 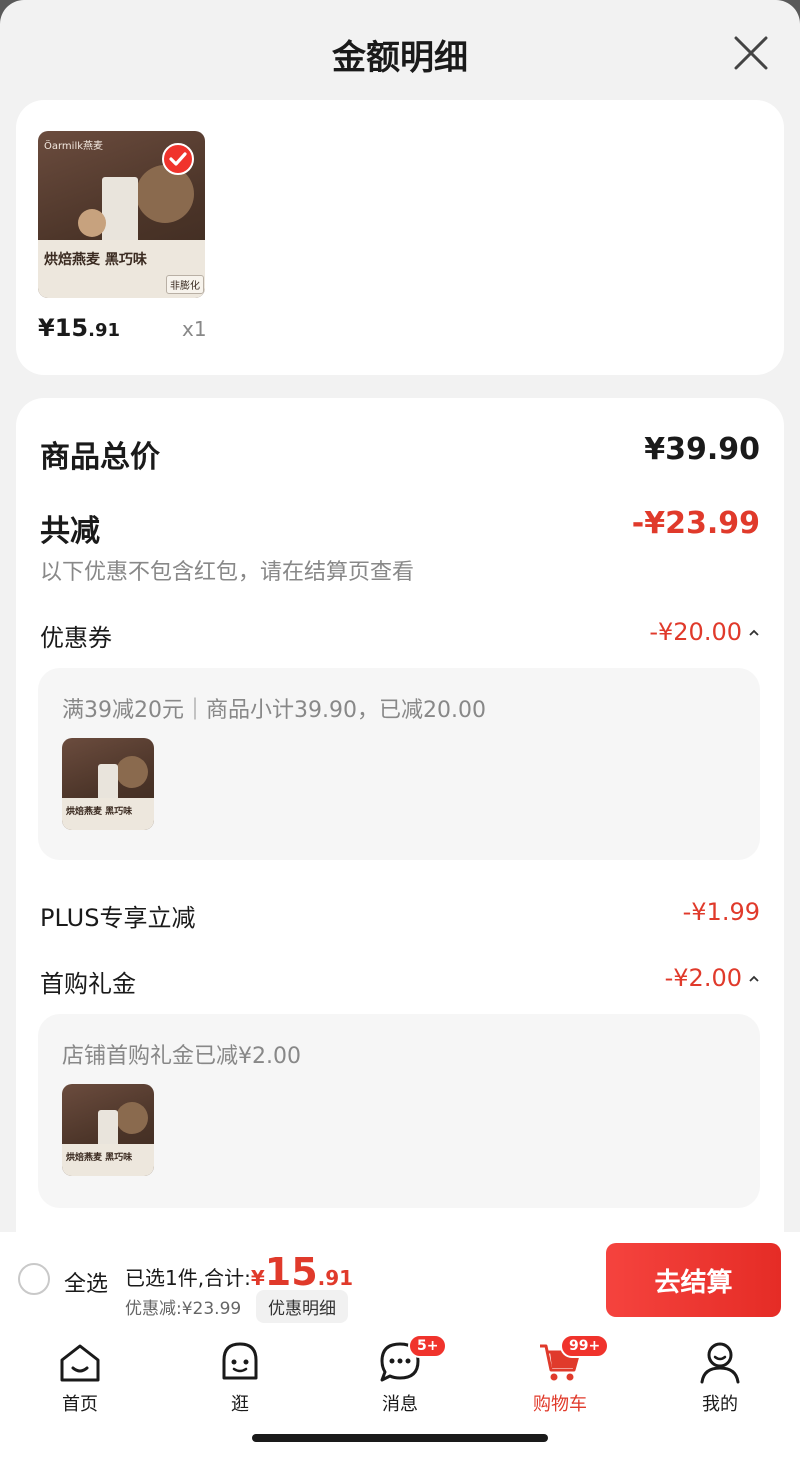 What do you see at coordinates (183, 1309) in the screenshot?
I see `discount-summary: 优惠减:¥23.99` at bounding box center [183, 1309].